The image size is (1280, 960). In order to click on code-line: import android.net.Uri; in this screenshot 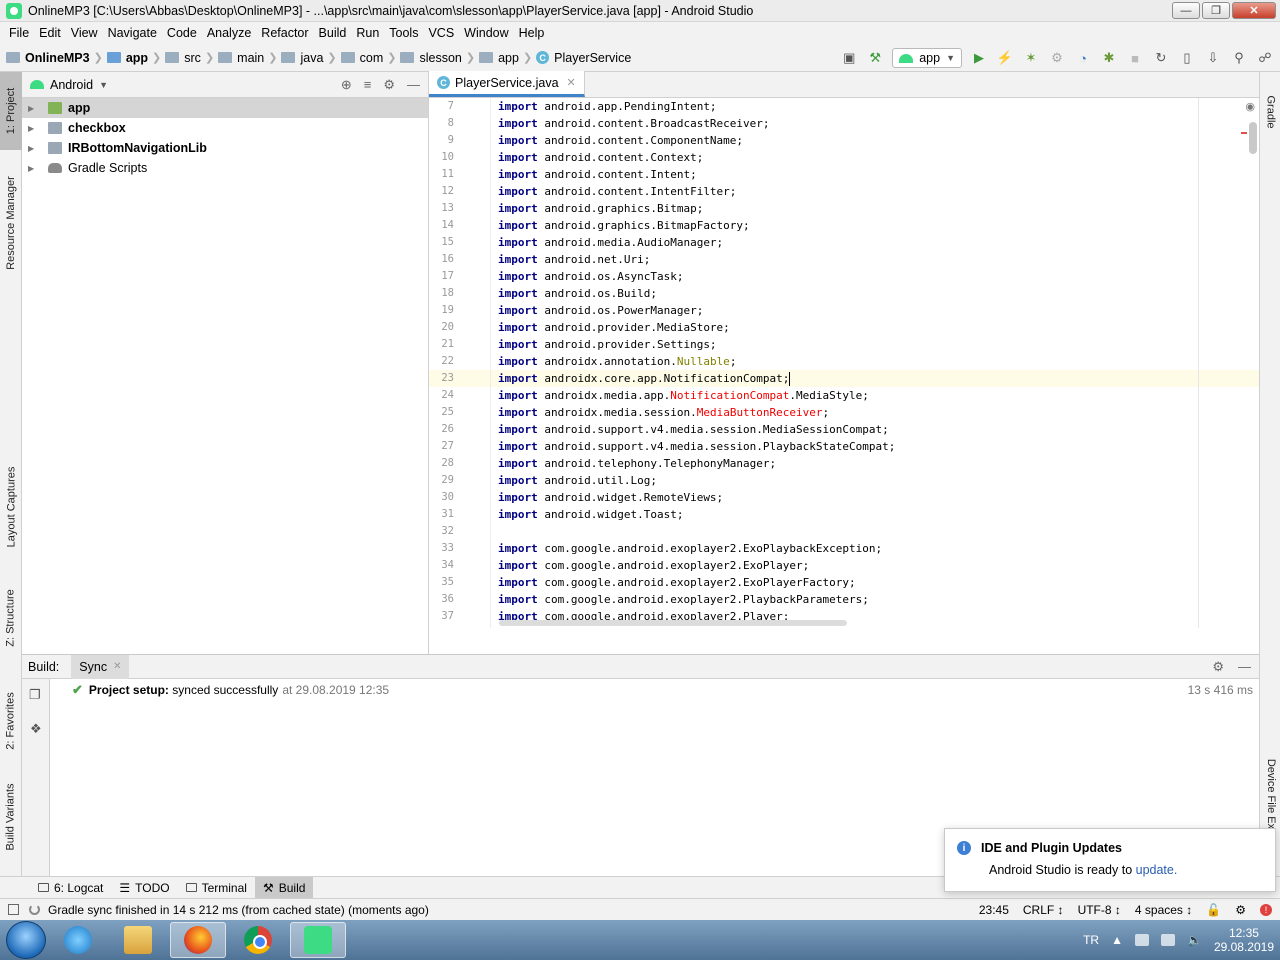, I will do `click(875, 259)`.